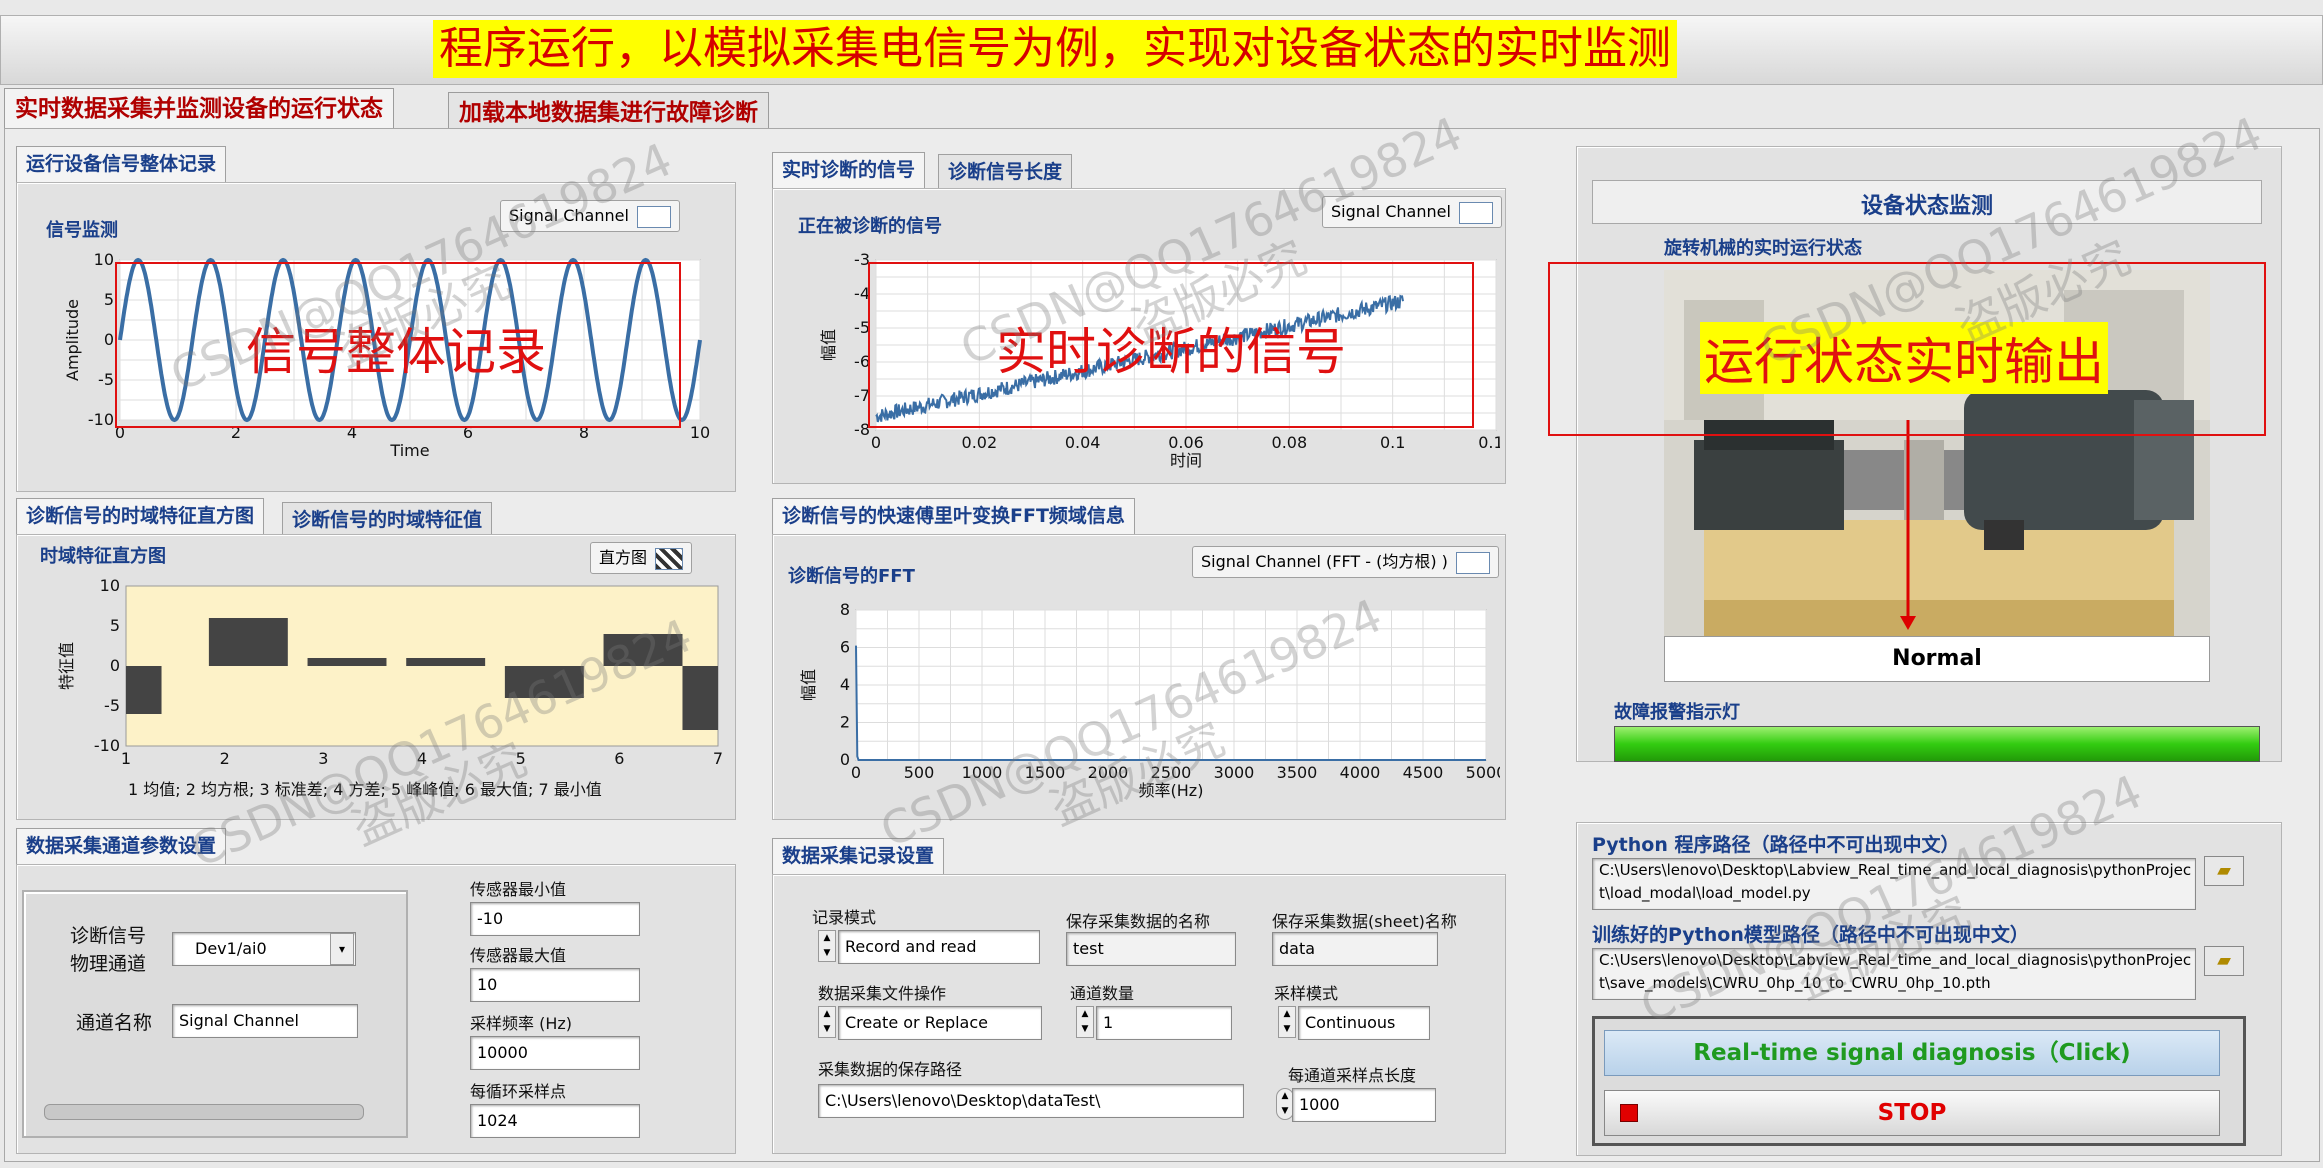 Image resolution: width=2323 pixels, height=1168 pixels. Describe the element at coordinates (827, 946) in the screenshot. I see `record-mode-spinner: ▲ ▼` at that location.